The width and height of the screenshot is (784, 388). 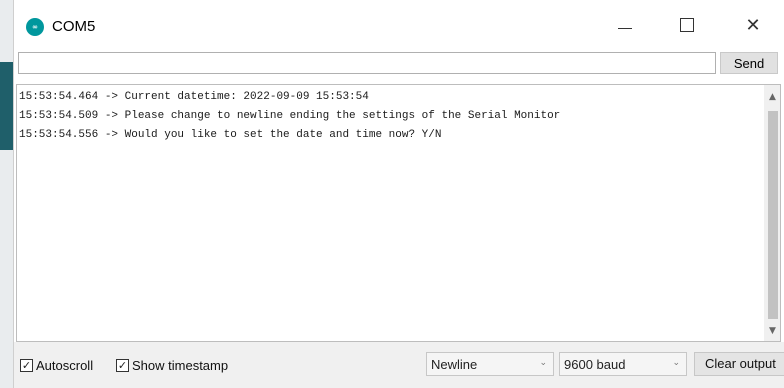 I want to click on line-ending-select: Newline ⌄, so click(x=490, y=364).